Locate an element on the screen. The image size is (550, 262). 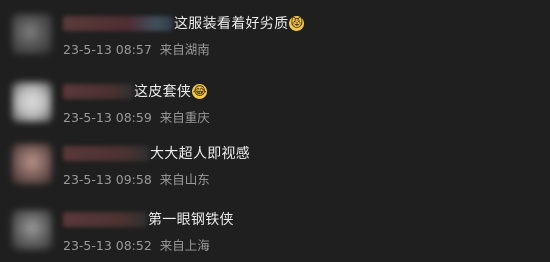
comment-meta: 23-5-13 08:59 来自重庆 is located at coordinates (136, 116).